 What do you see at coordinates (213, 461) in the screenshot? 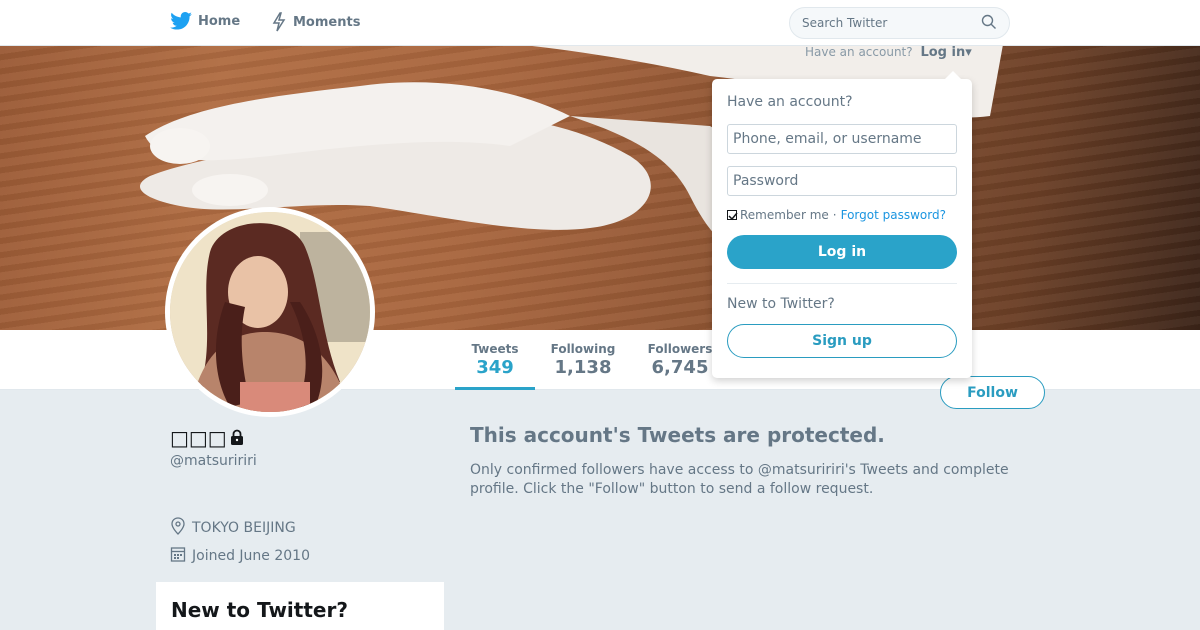
I see `profile-handle: @matsuririri` at bounding box center [213, 461].